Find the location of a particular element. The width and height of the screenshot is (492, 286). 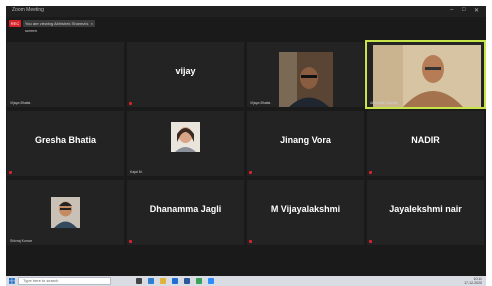

participant-name: Dhanamma Jagli is located at coordinates (185, 209).